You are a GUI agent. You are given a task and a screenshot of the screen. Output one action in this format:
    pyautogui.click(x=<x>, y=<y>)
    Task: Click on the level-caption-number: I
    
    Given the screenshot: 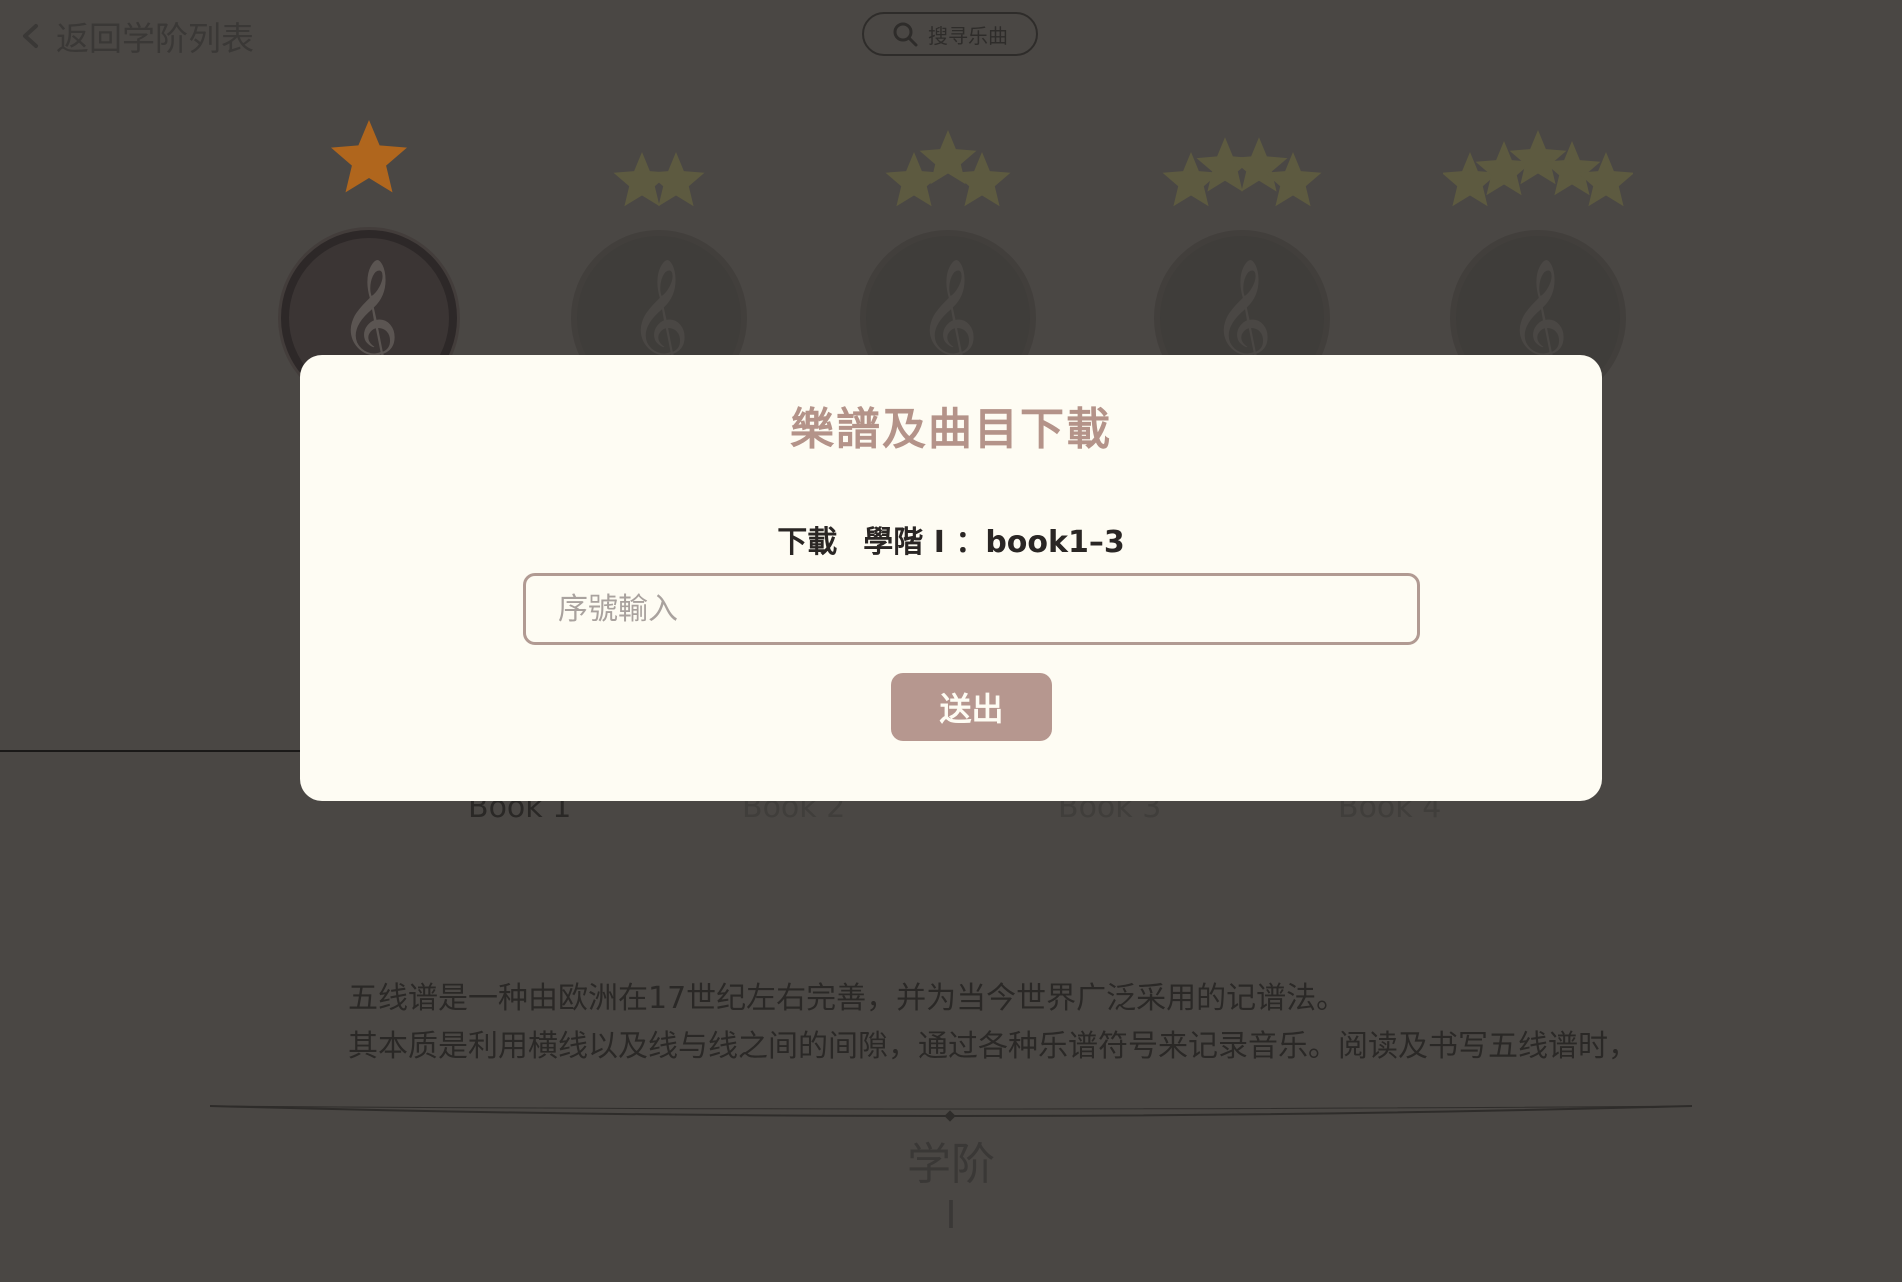 What is the action you would take?
    pyautogui.click(x=951, y=1215)
    